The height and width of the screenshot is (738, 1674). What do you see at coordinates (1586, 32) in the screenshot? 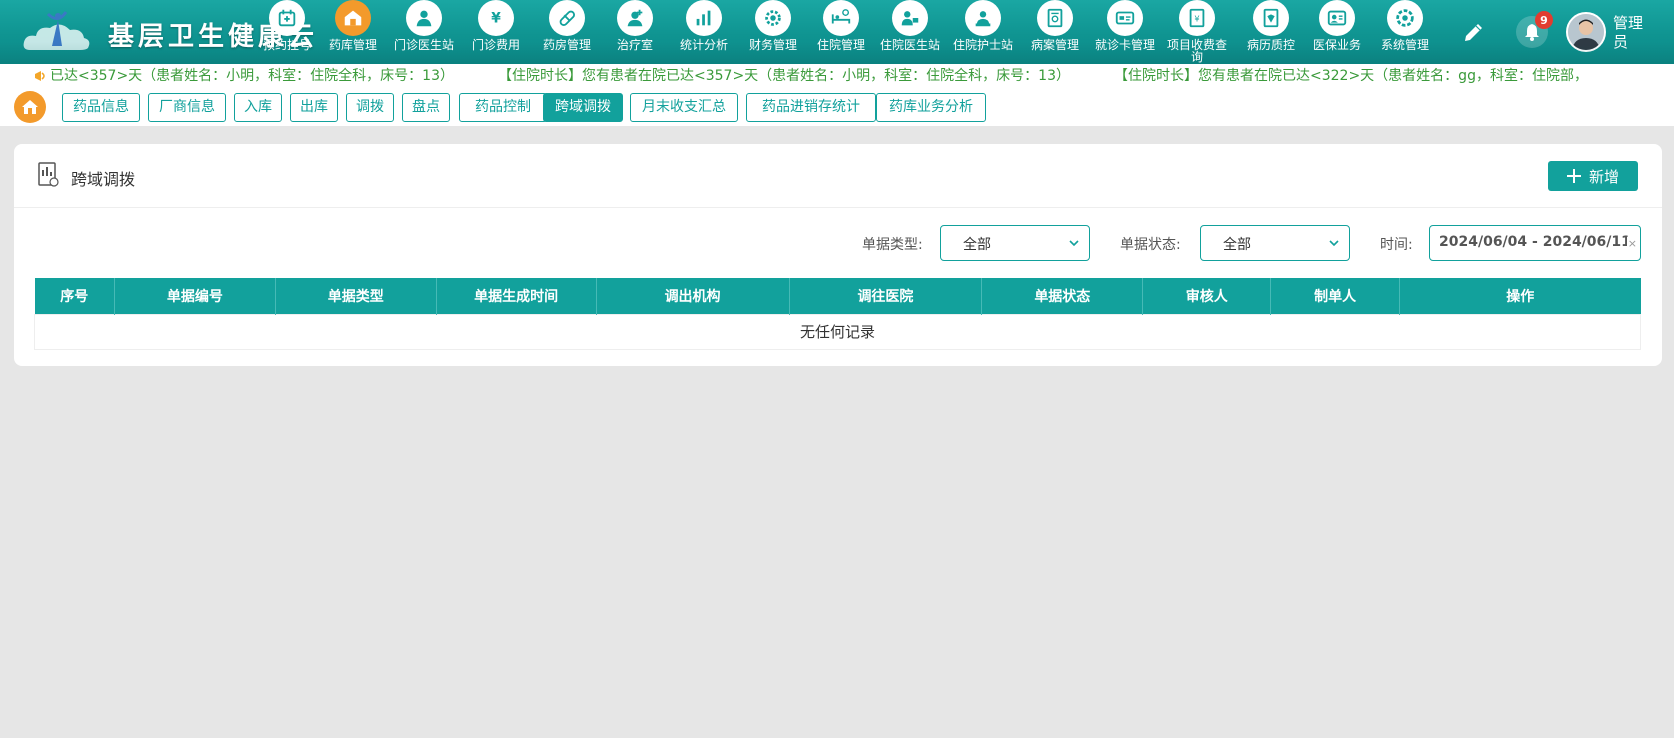
I see `user-avatar` at bounding box center [1586, 32].